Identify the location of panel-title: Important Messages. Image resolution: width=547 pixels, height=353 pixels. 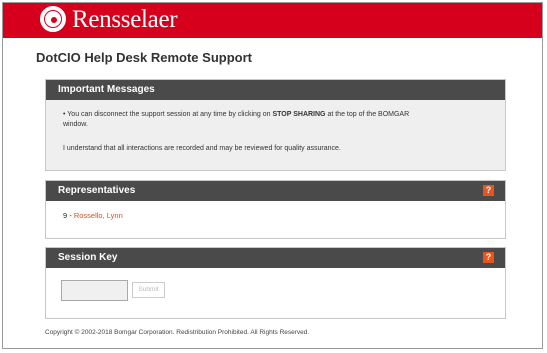
(106, 89).